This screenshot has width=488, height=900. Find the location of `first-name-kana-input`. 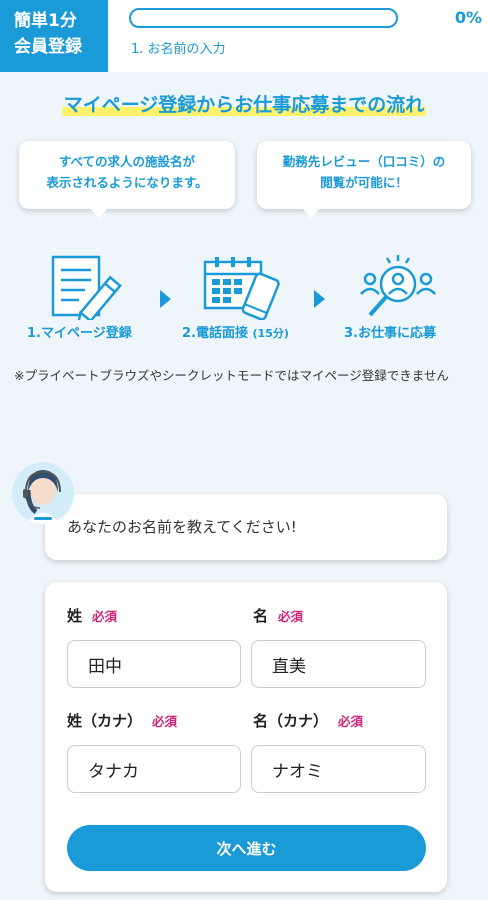

first-name-kana-input is located at coordinates (338, 769).